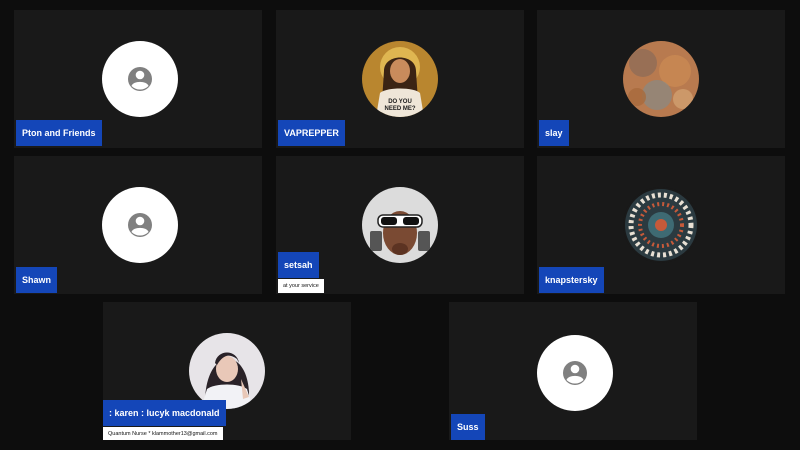  Describe the element at coordinates (571, 280) in the screenshot. I see `participant-name-tag: knapstersky` at that location.